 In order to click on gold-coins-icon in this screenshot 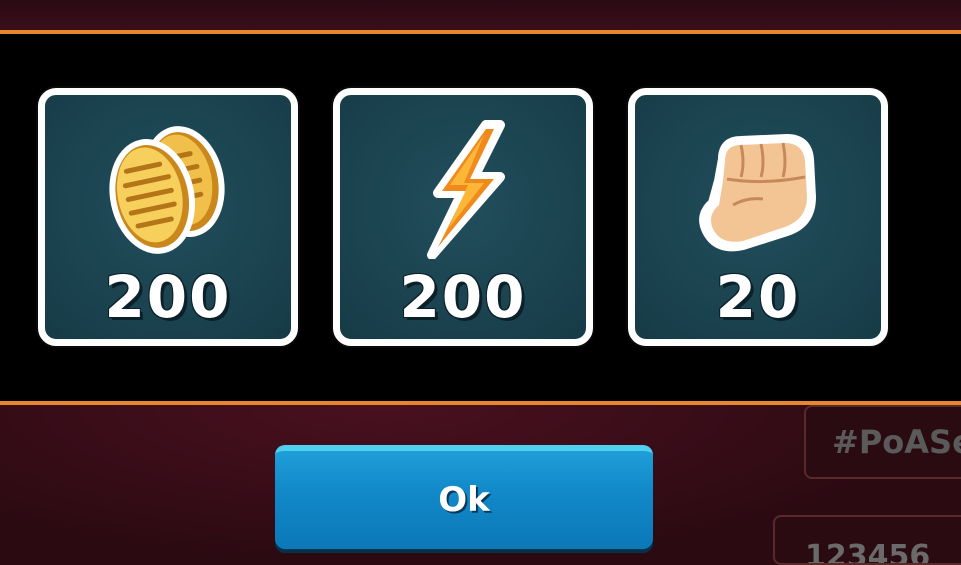, I will do `click(167, 190)`.